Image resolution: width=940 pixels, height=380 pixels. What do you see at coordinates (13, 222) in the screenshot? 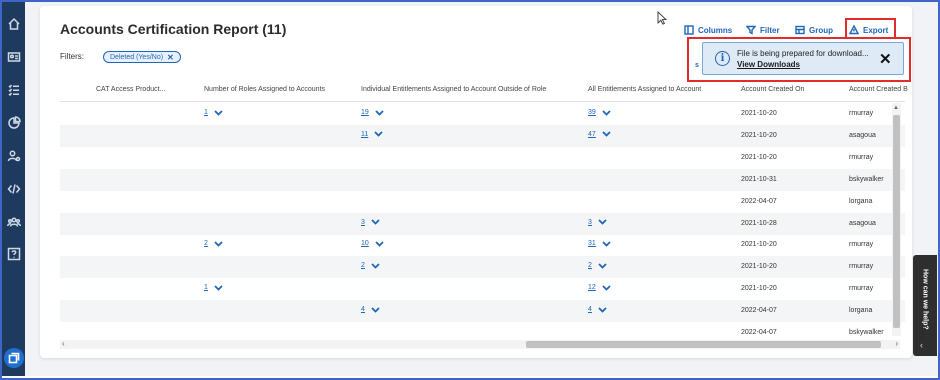
I see `group-icon` at bounding box center [13, 222].